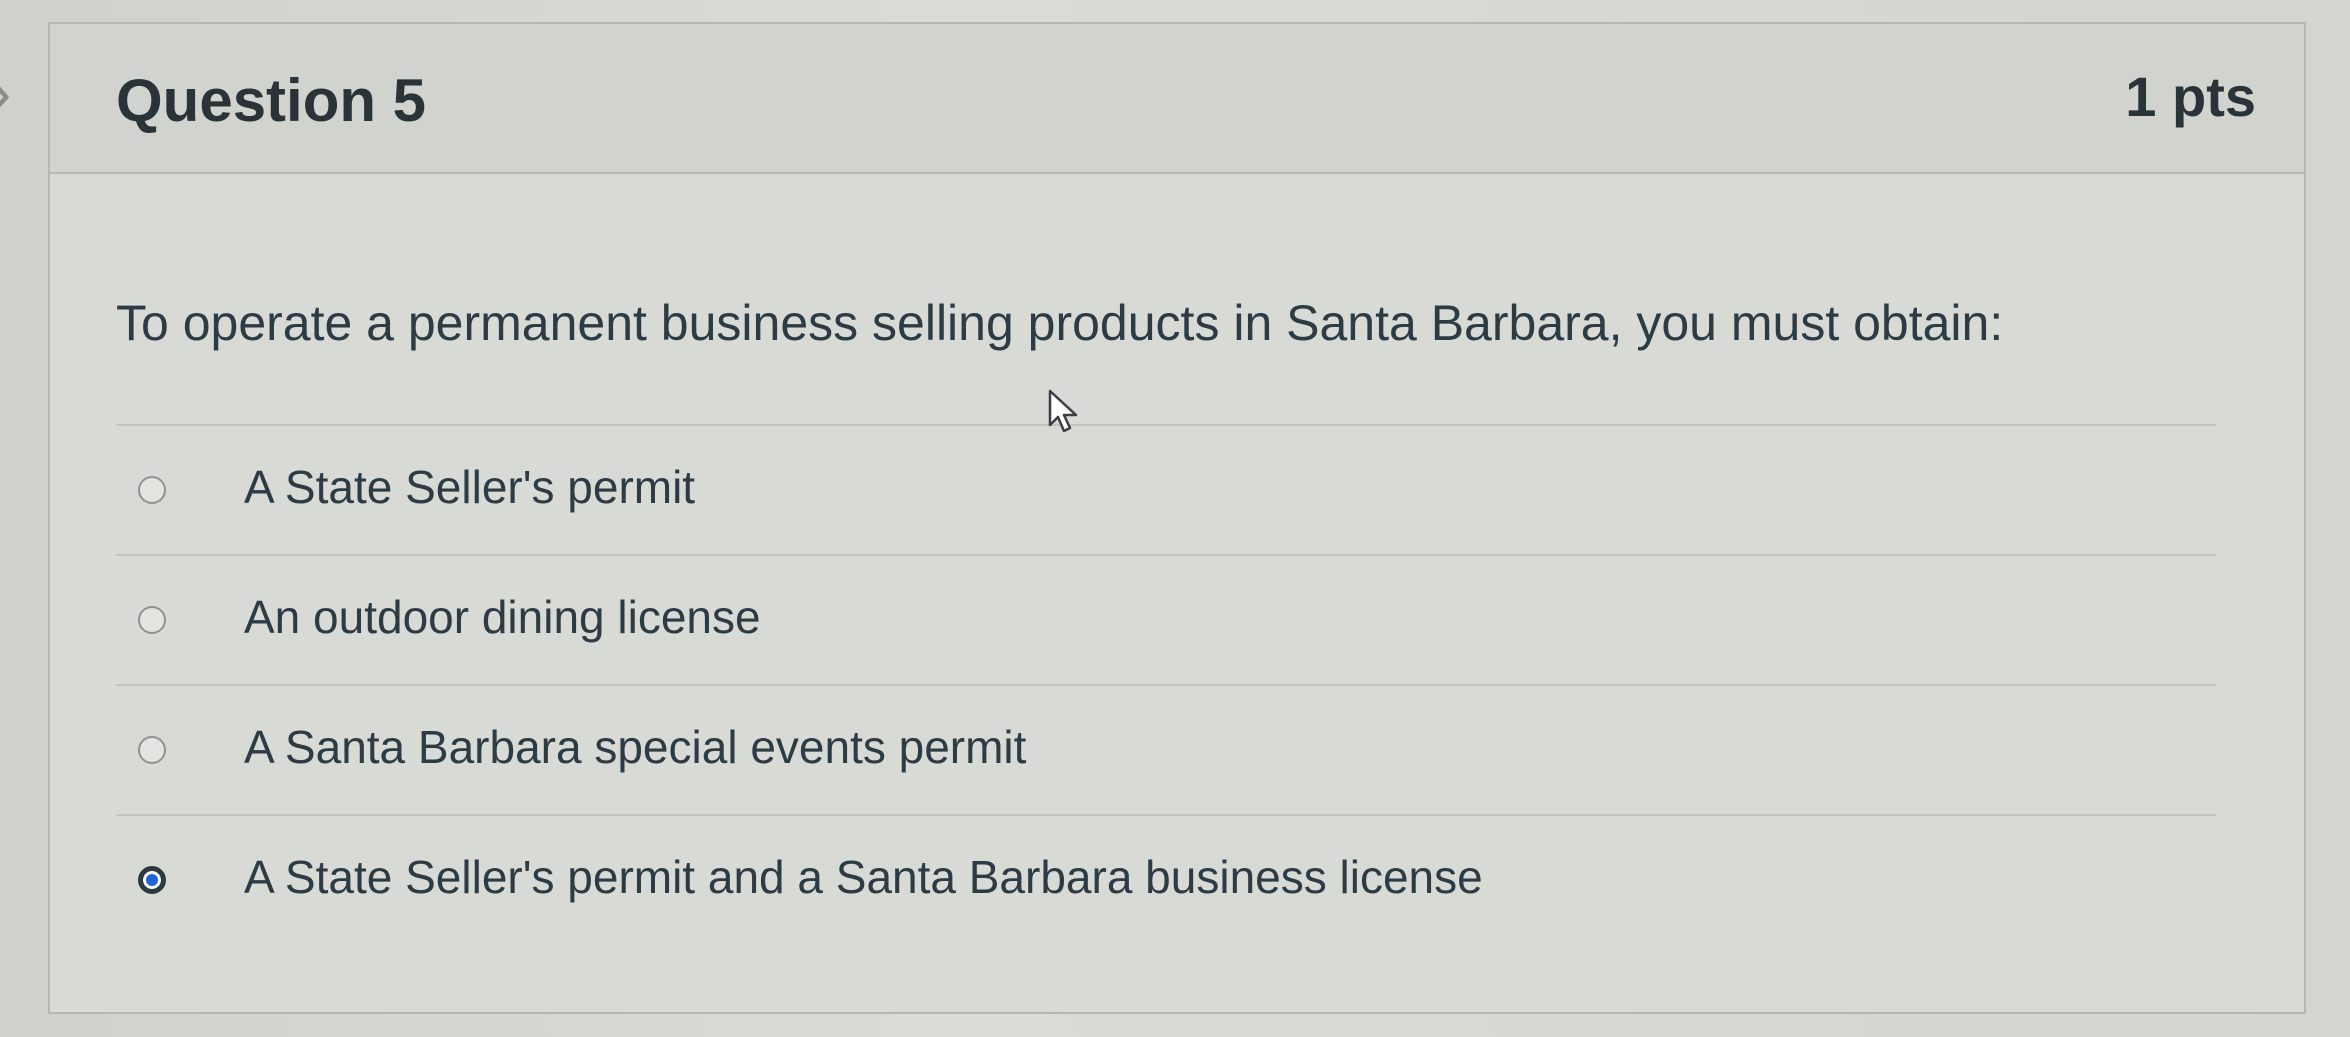 The height and width of the screenshot is (1037, 2350). I want to click on answer-label: A State Seller's permit, so click(469, 487).